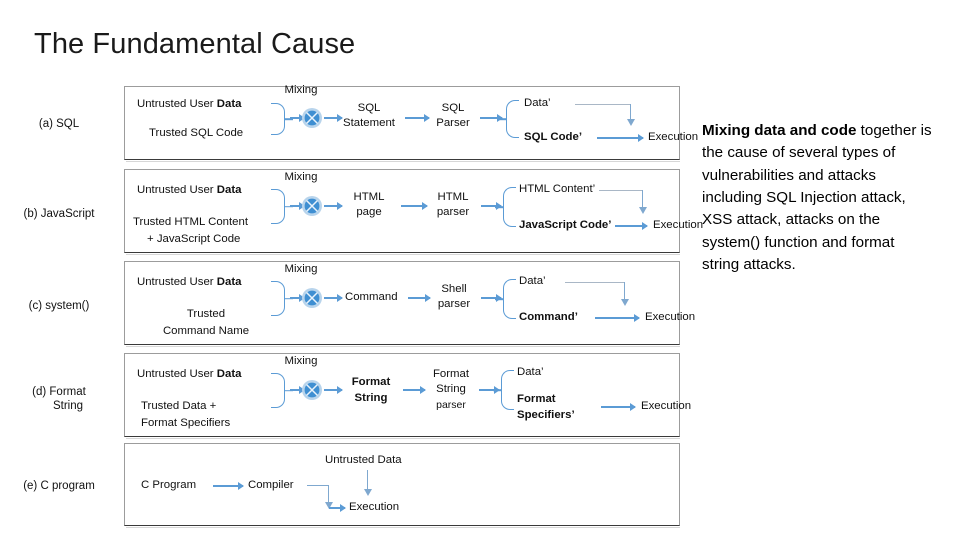 Image resolution: width=960 pixels, height=540 pixels. I want to click on parser-d: Format String parser, so click(451, 389).